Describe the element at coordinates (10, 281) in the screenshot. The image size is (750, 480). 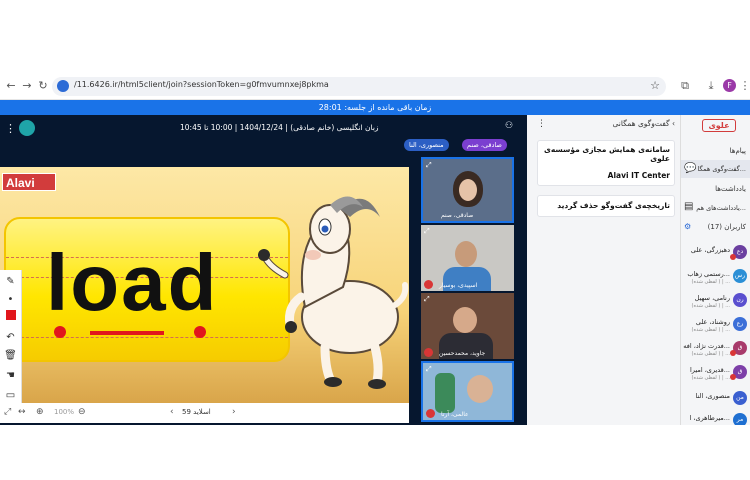
I see `pencil-icon: ✎` at that location.